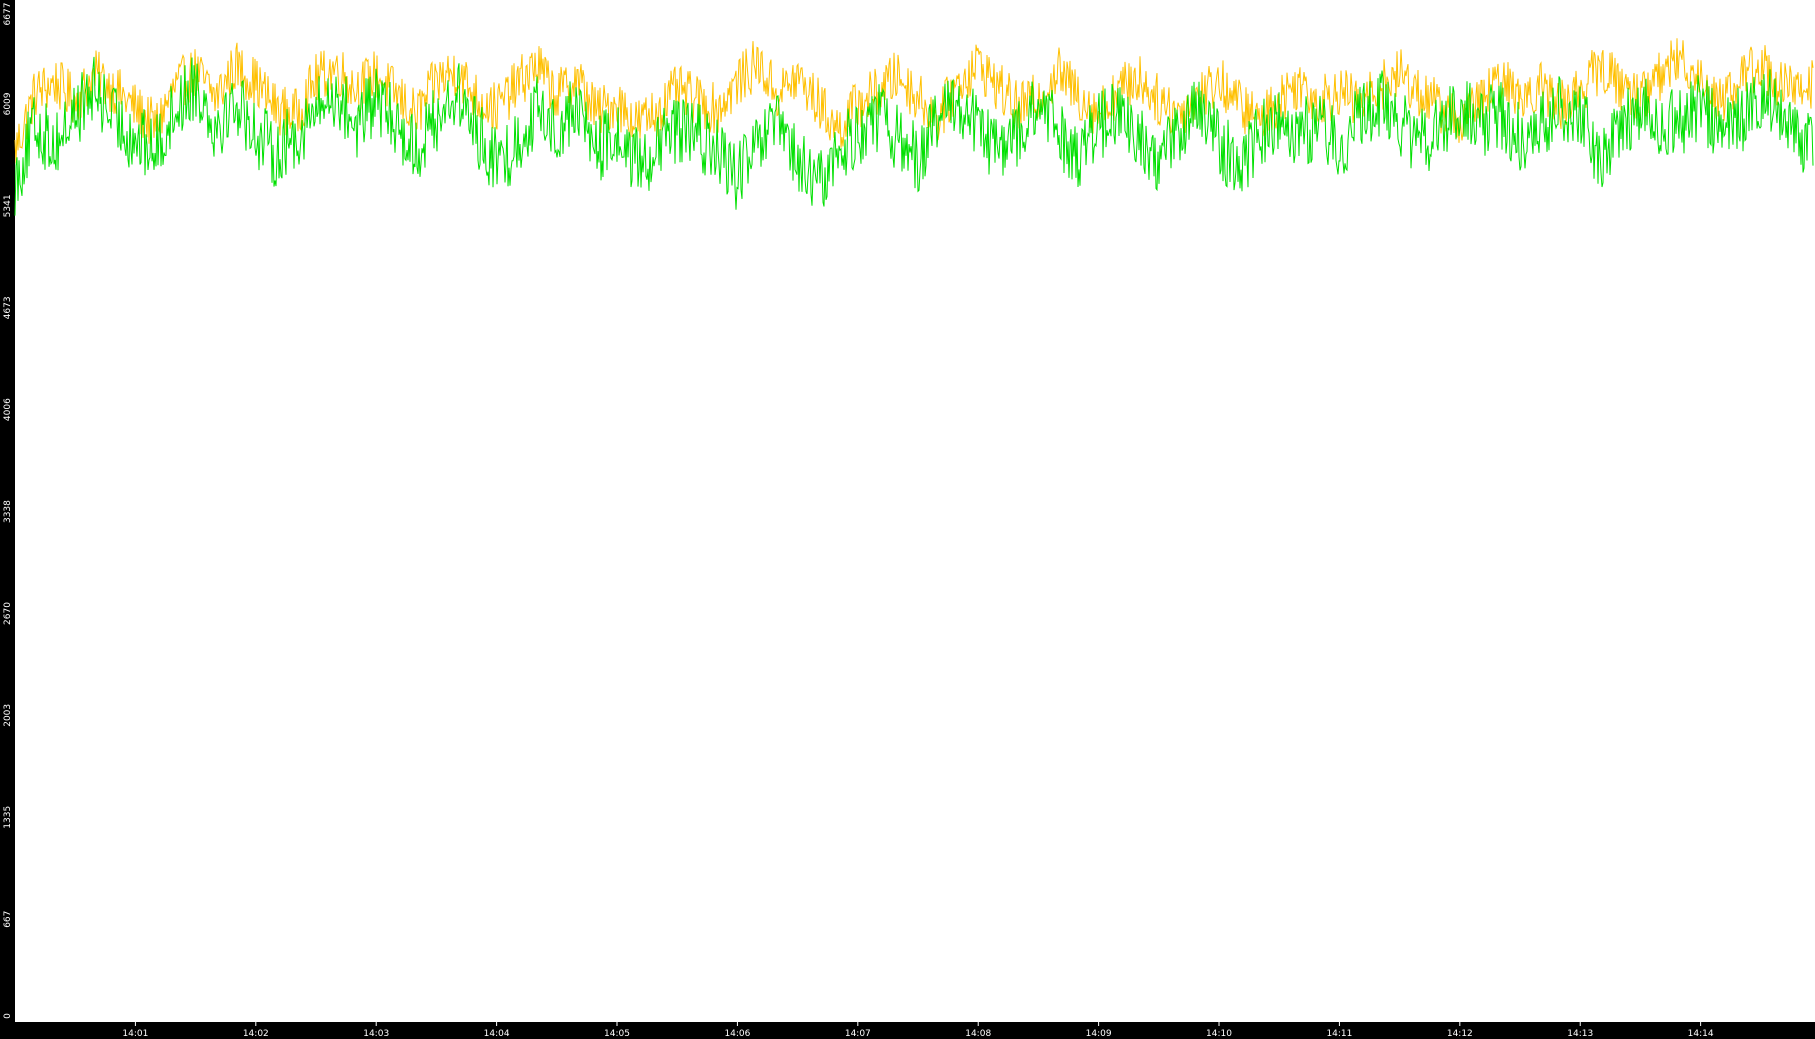 The height and width of the screenshot is (1039, 1815). What do you see at coordinates (8, 205) in the screenshot?
I see `y-tick-label: 5341` at bounding box center [8, 205].